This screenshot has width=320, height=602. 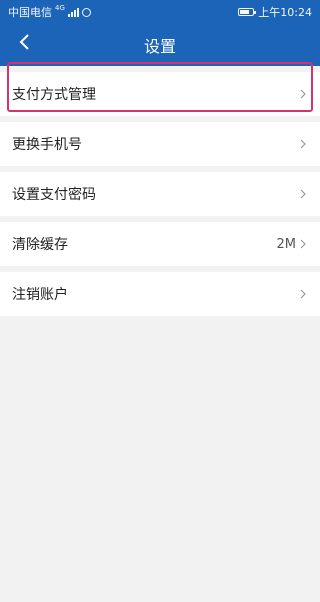 What do you see at coordinates (160, 144) in the screenshot?
I see `setting-change-phone: 更换手机号` at bounding box center [160, 144].